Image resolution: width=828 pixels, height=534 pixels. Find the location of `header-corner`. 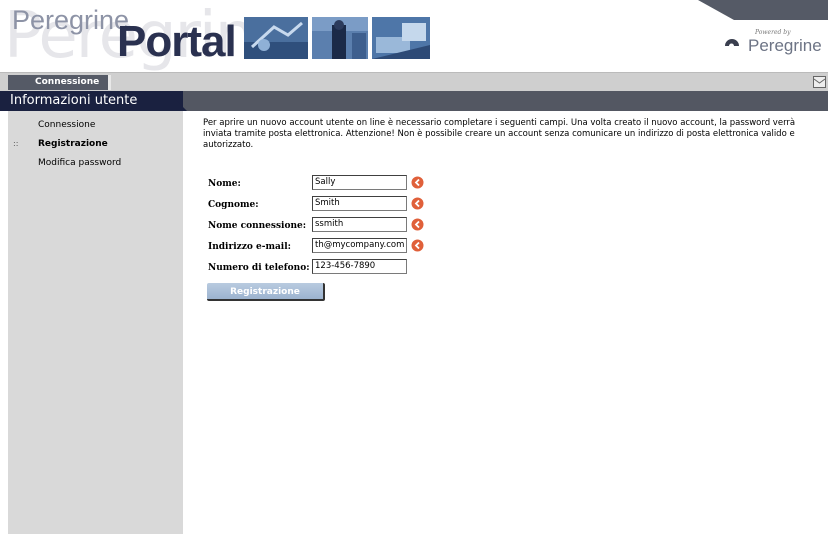

header-corner is located at coordinates (763, 10).